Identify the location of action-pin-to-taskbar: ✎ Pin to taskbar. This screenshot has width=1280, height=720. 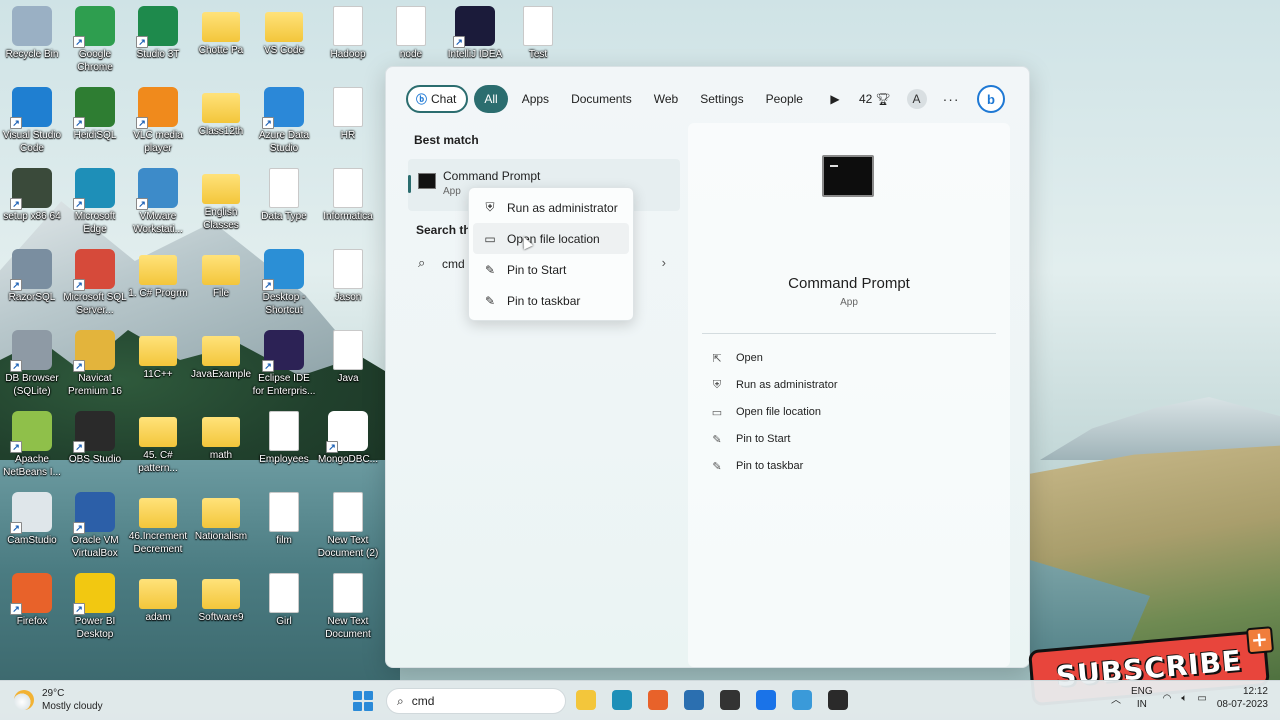
(756, 466).